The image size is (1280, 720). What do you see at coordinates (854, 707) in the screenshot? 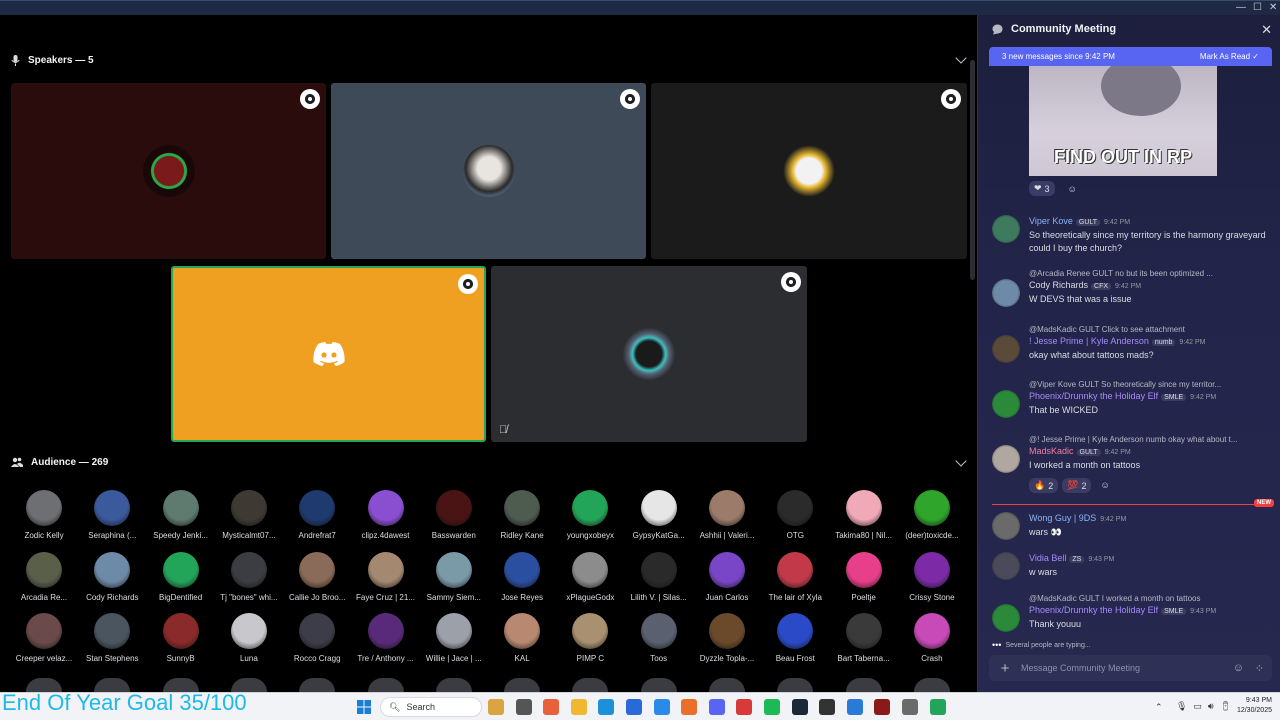
I see `notepad-icon` at bounding box center [854, 707].